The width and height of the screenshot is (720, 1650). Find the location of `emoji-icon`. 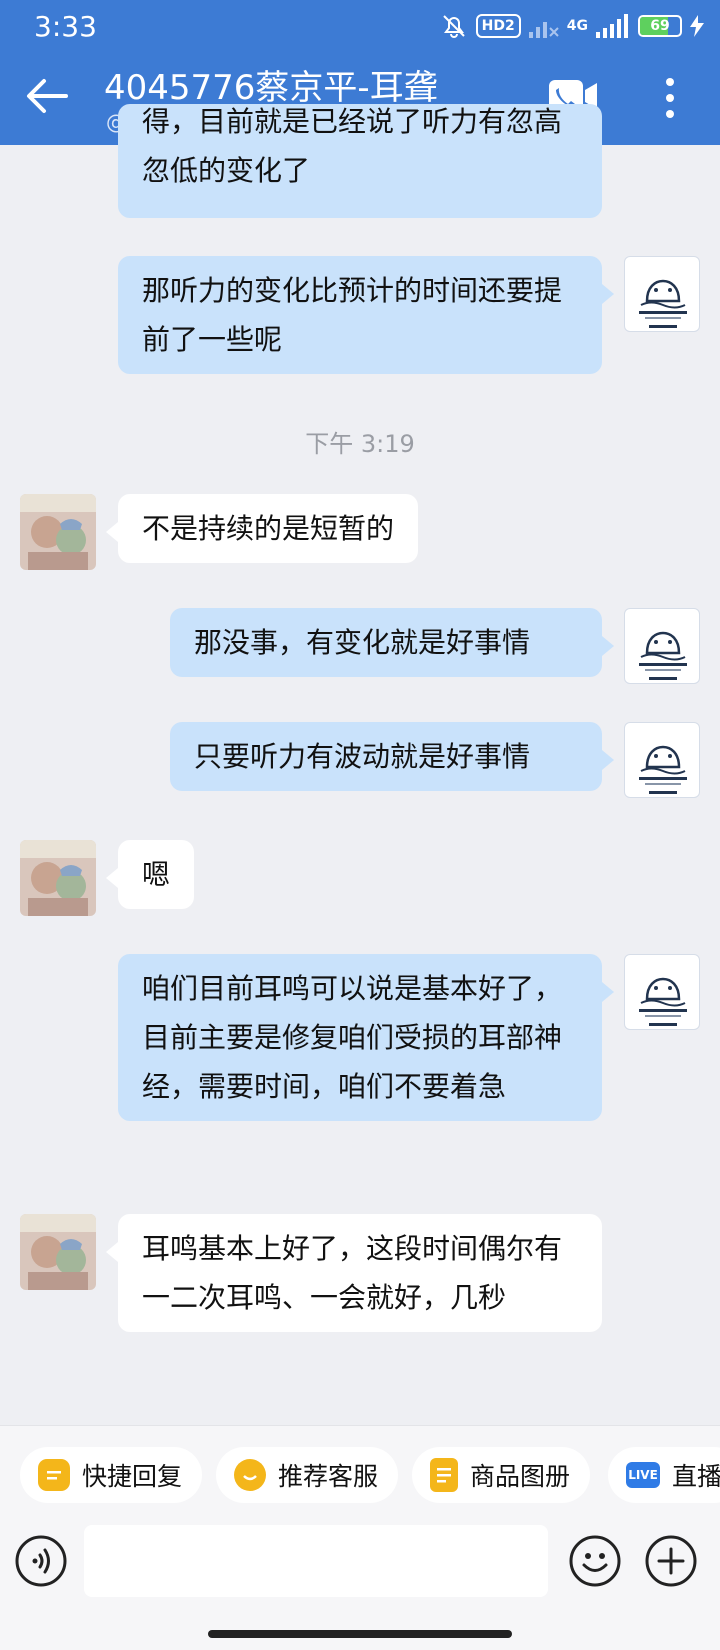

emoji-icon is located at coordinates (595, 1561).